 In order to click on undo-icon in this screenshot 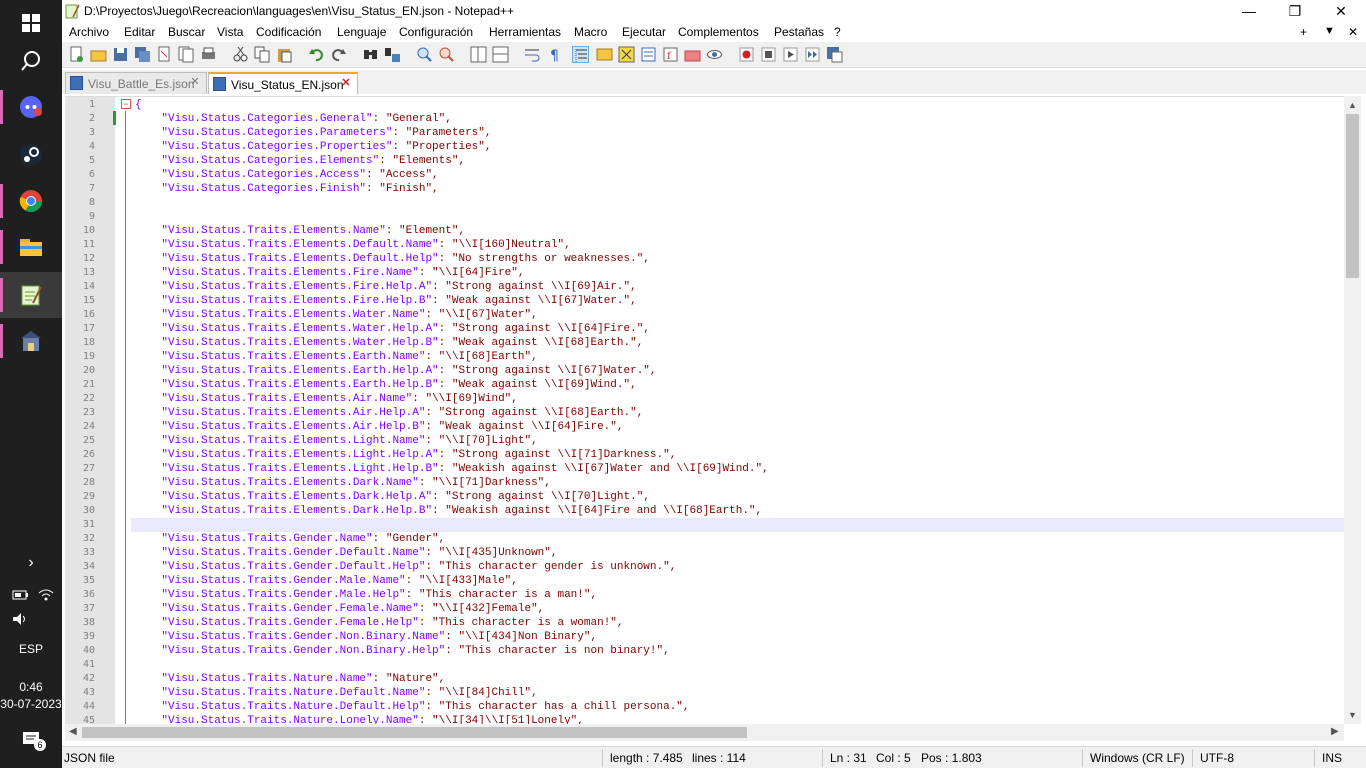, I will do `click(316, 54)`.